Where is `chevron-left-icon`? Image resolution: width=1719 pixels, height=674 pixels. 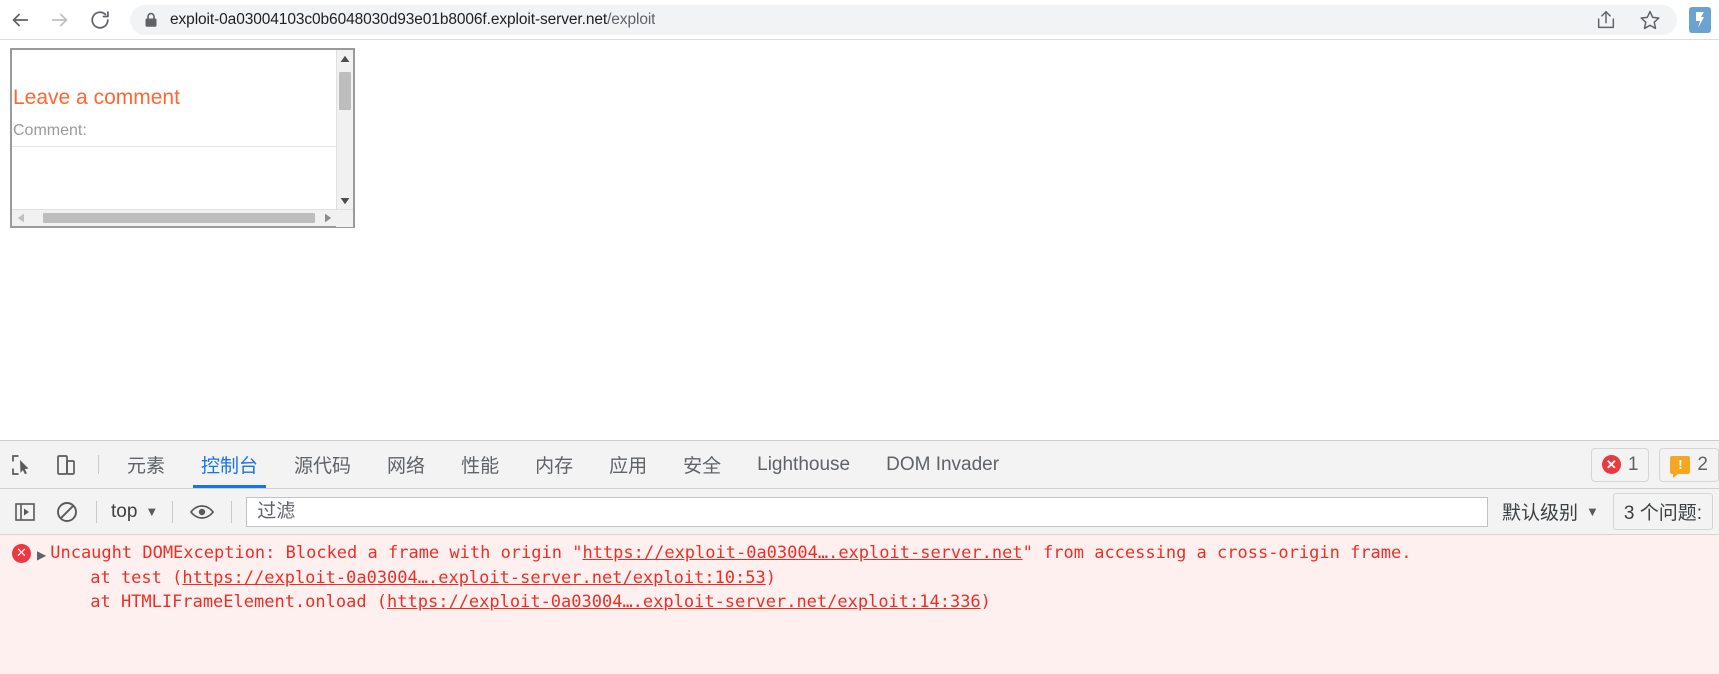
chevron-left-icon is located at coordinates (20, 218).